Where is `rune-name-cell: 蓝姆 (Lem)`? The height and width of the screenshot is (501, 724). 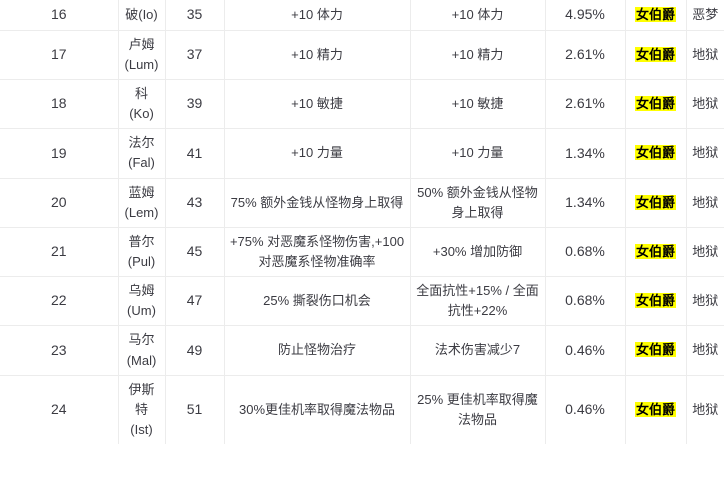
rune-name-cell: 蓝姆 (Lem) is located at coordinates (142, 203).